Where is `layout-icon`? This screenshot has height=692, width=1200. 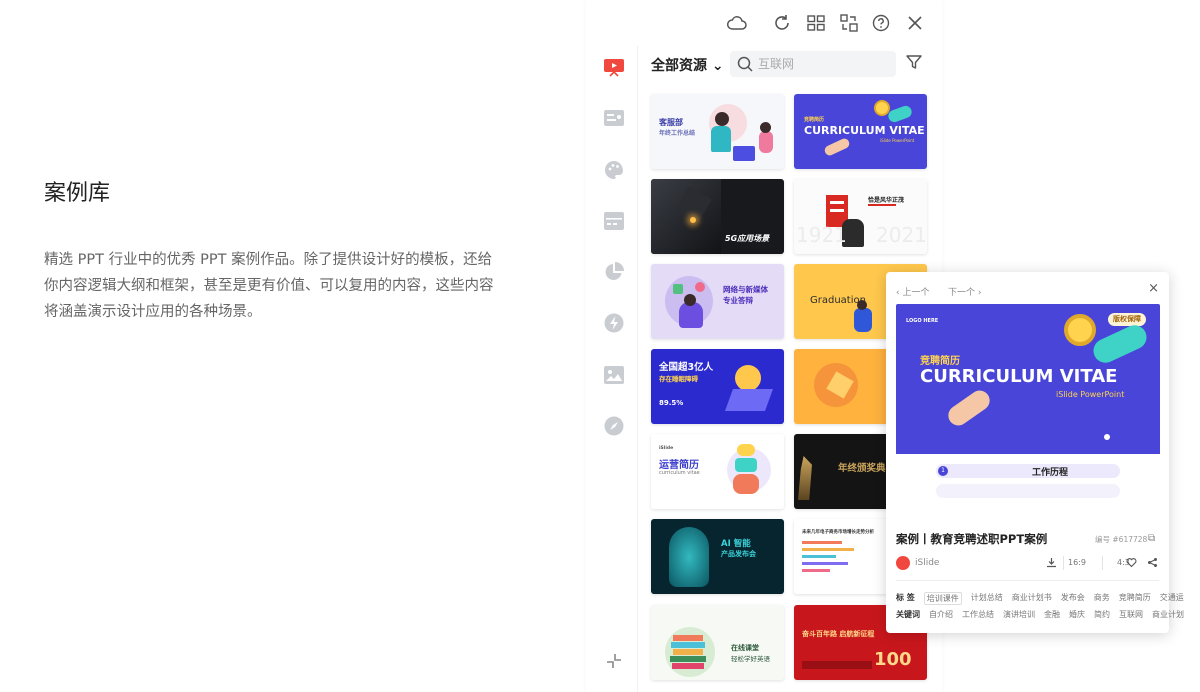 layout-icon is located at coordinates (849, 23).